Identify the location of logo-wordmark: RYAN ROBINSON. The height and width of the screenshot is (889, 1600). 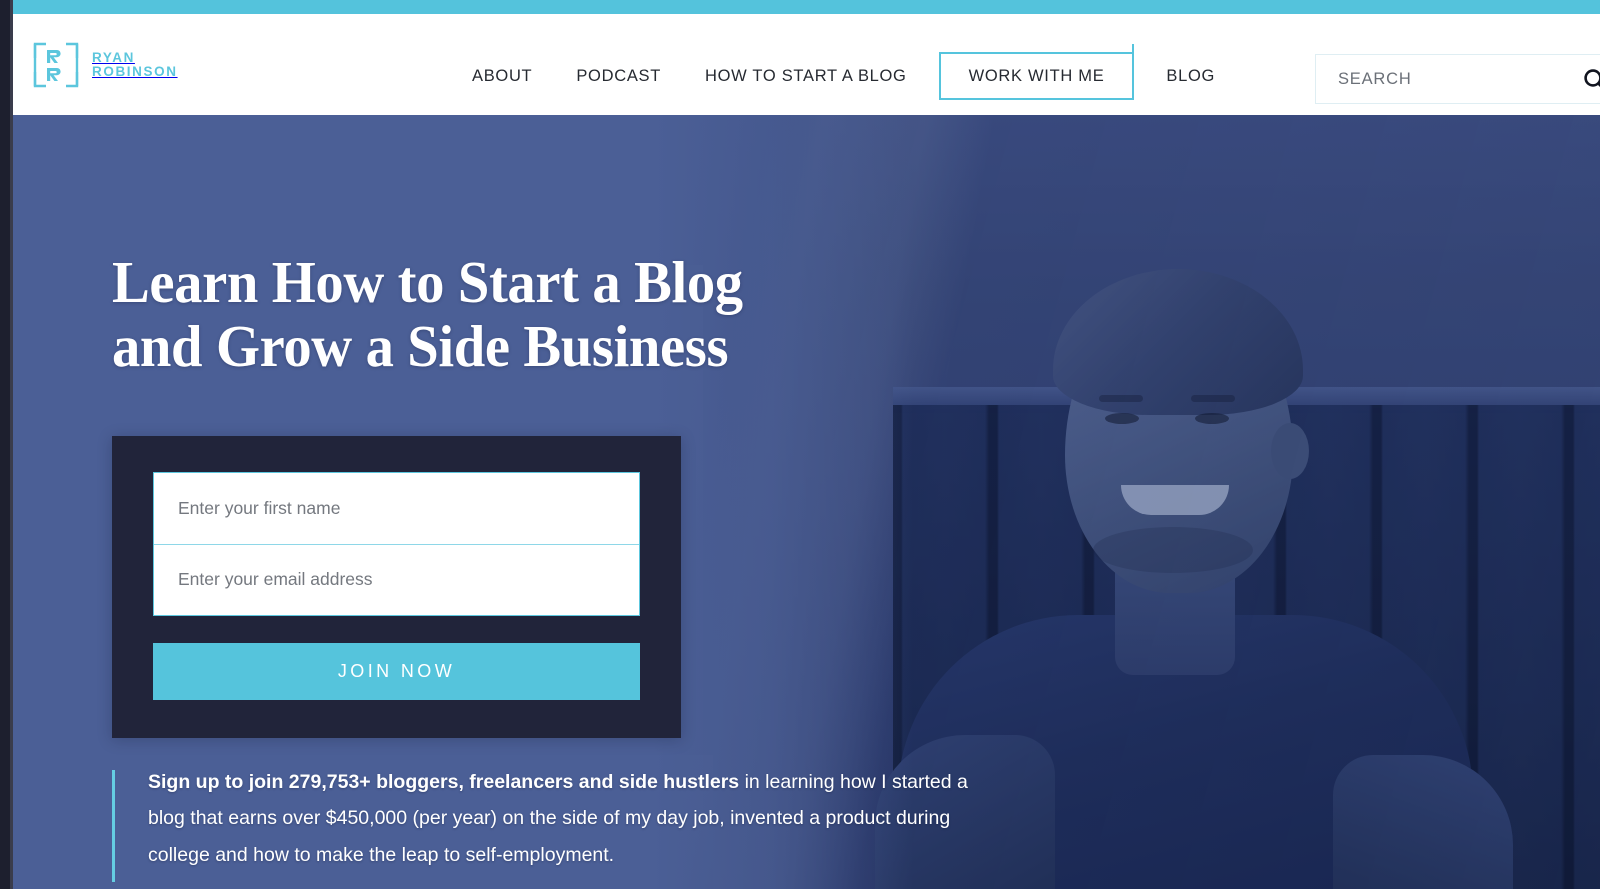
(135, 65).